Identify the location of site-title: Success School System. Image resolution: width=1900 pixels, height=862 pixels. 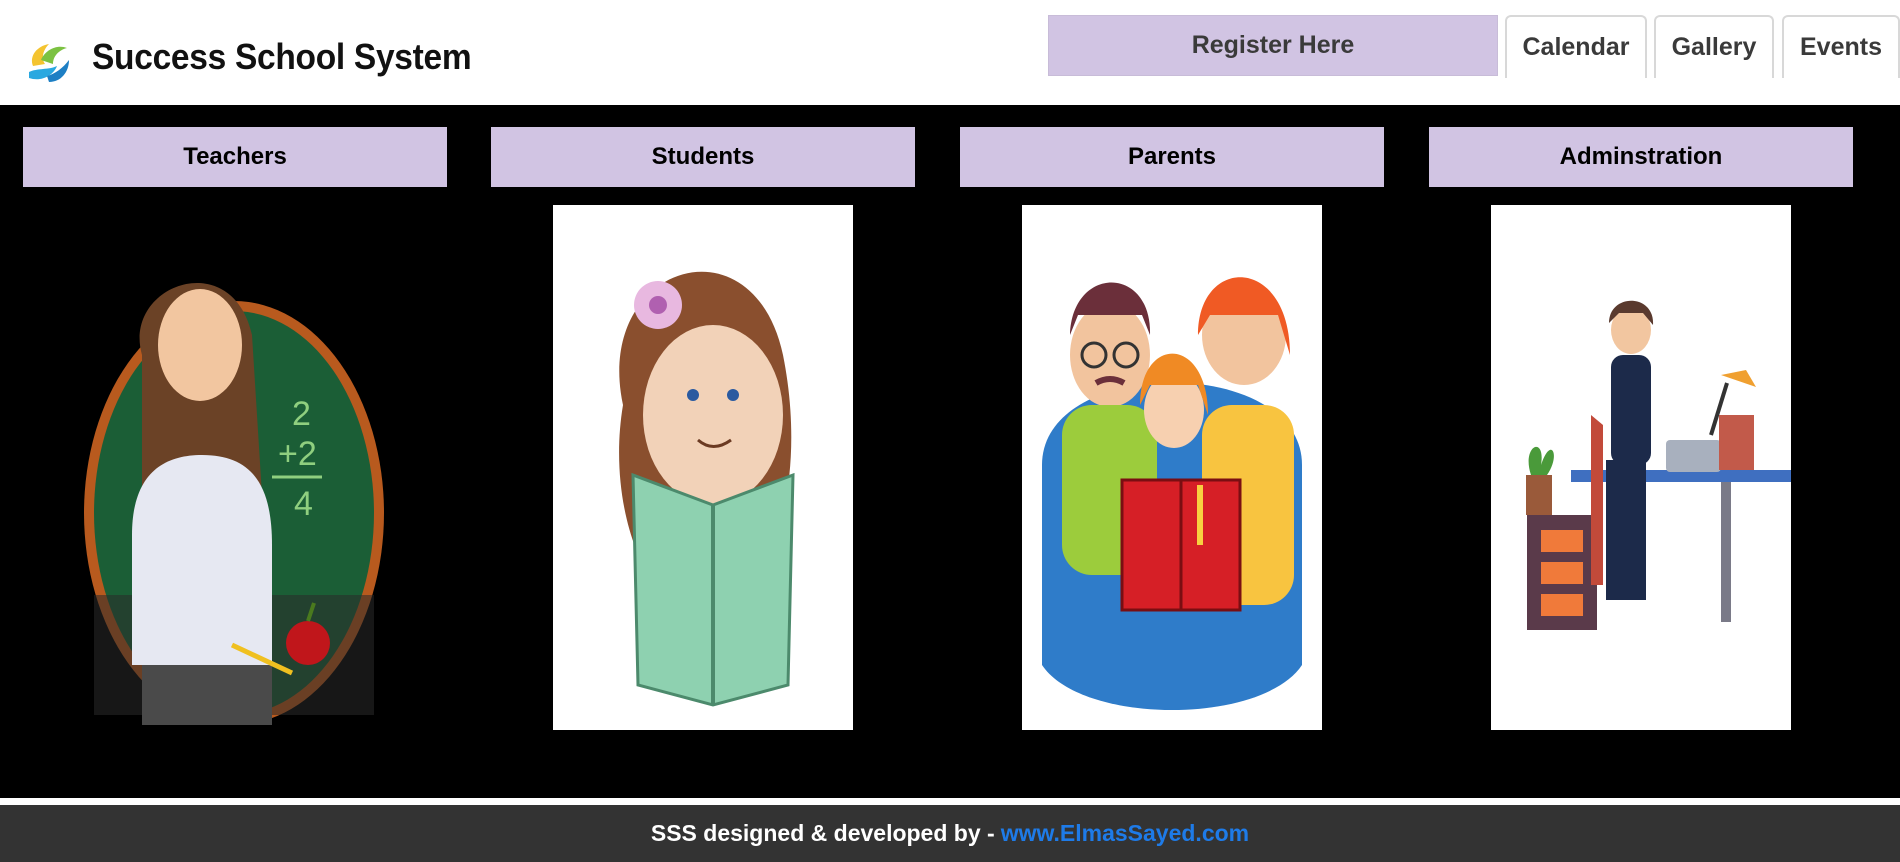
(282, 57).